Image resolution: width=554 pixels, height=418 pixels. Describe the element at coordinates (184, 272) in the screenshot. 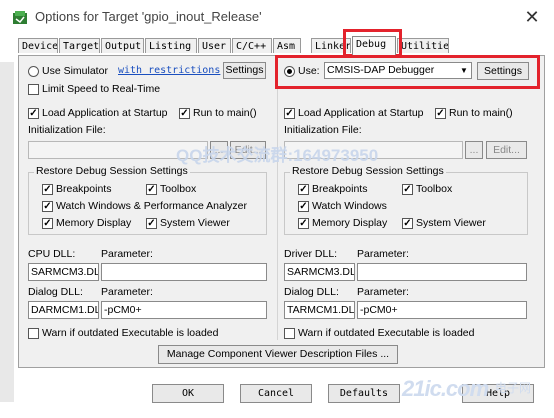

I see `left-param-input` at that location.